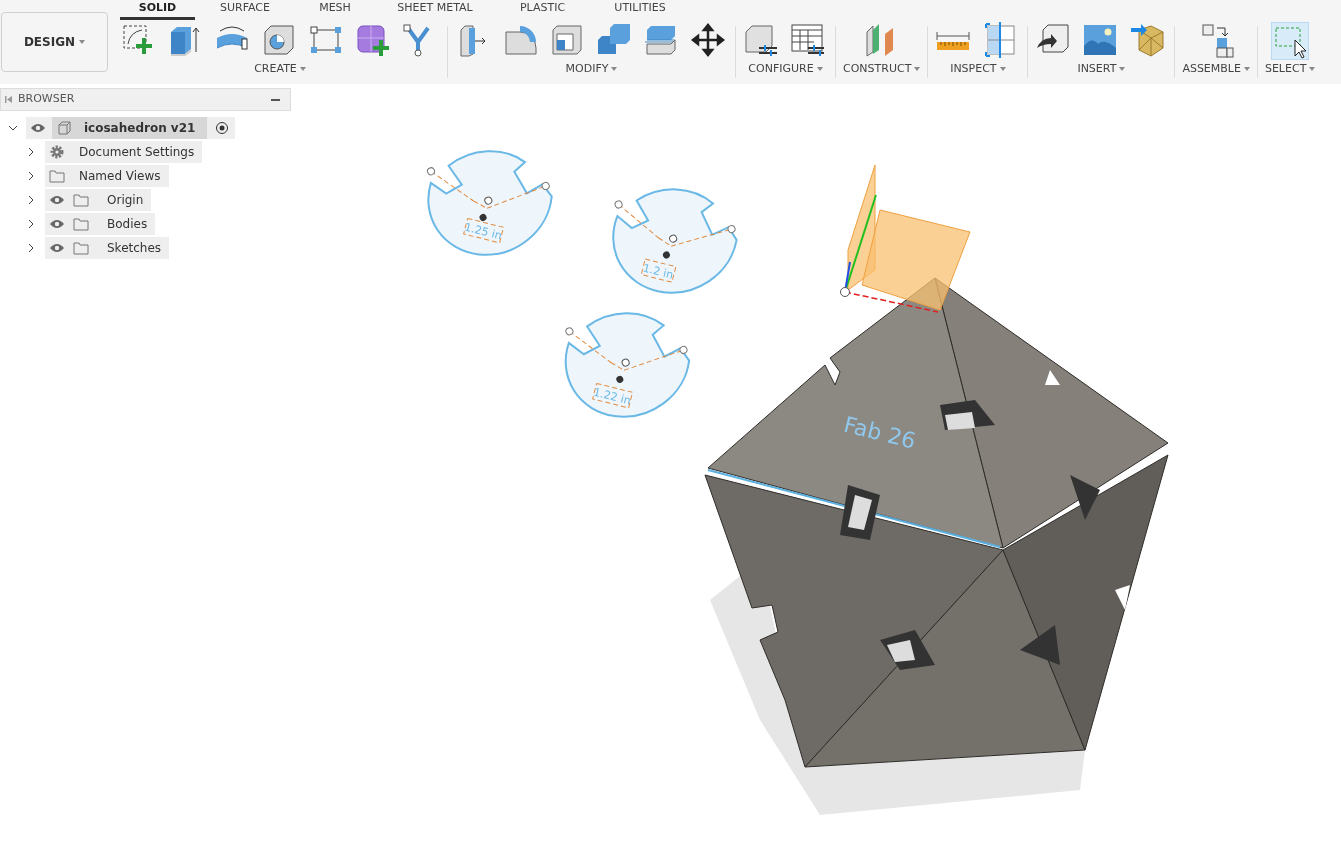 The width and height of the screenshot is (1341, 855). What do you see at coordinates (13, 128) in the screenshot?
I see `collapse-chevron-icon` at bounding box center [13, 128].